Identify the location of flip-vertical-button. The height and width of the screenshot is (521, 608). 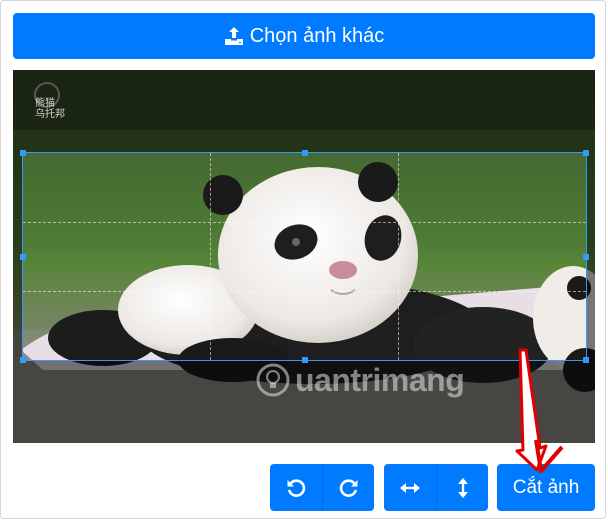
(462, 487).